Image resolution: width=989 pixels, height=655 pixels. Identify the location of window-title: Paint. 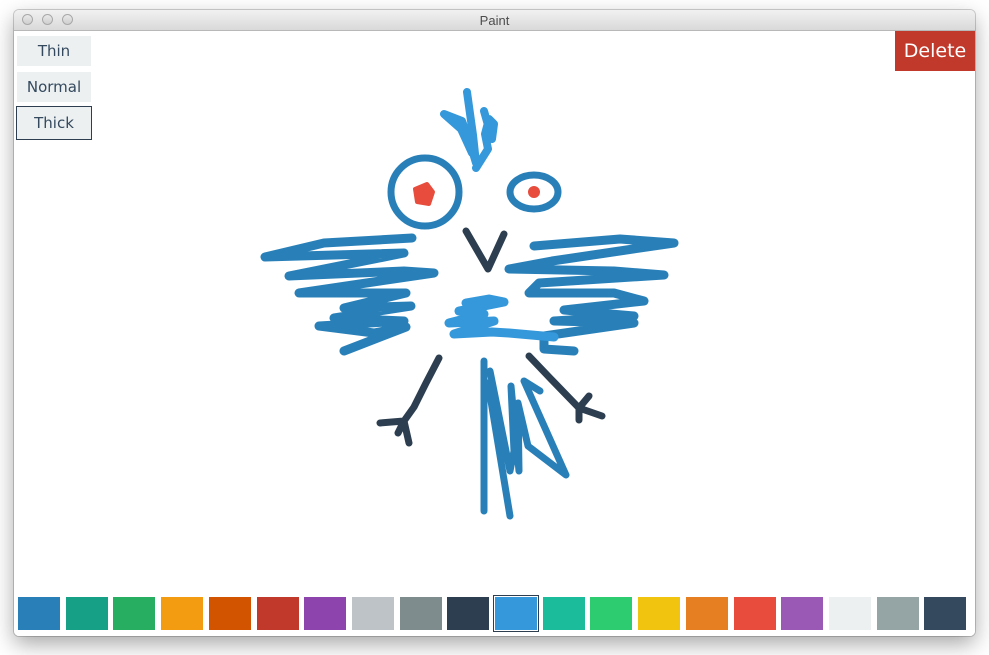
(494, 20).